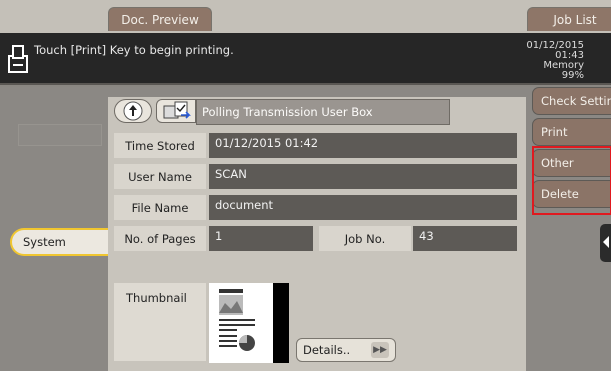 The image size is (611, 371). Describe the element at coordinates (555, 61) in the screenshot. I see `status-info: 01/12/2015 01:43 Memory 99%` at that location.